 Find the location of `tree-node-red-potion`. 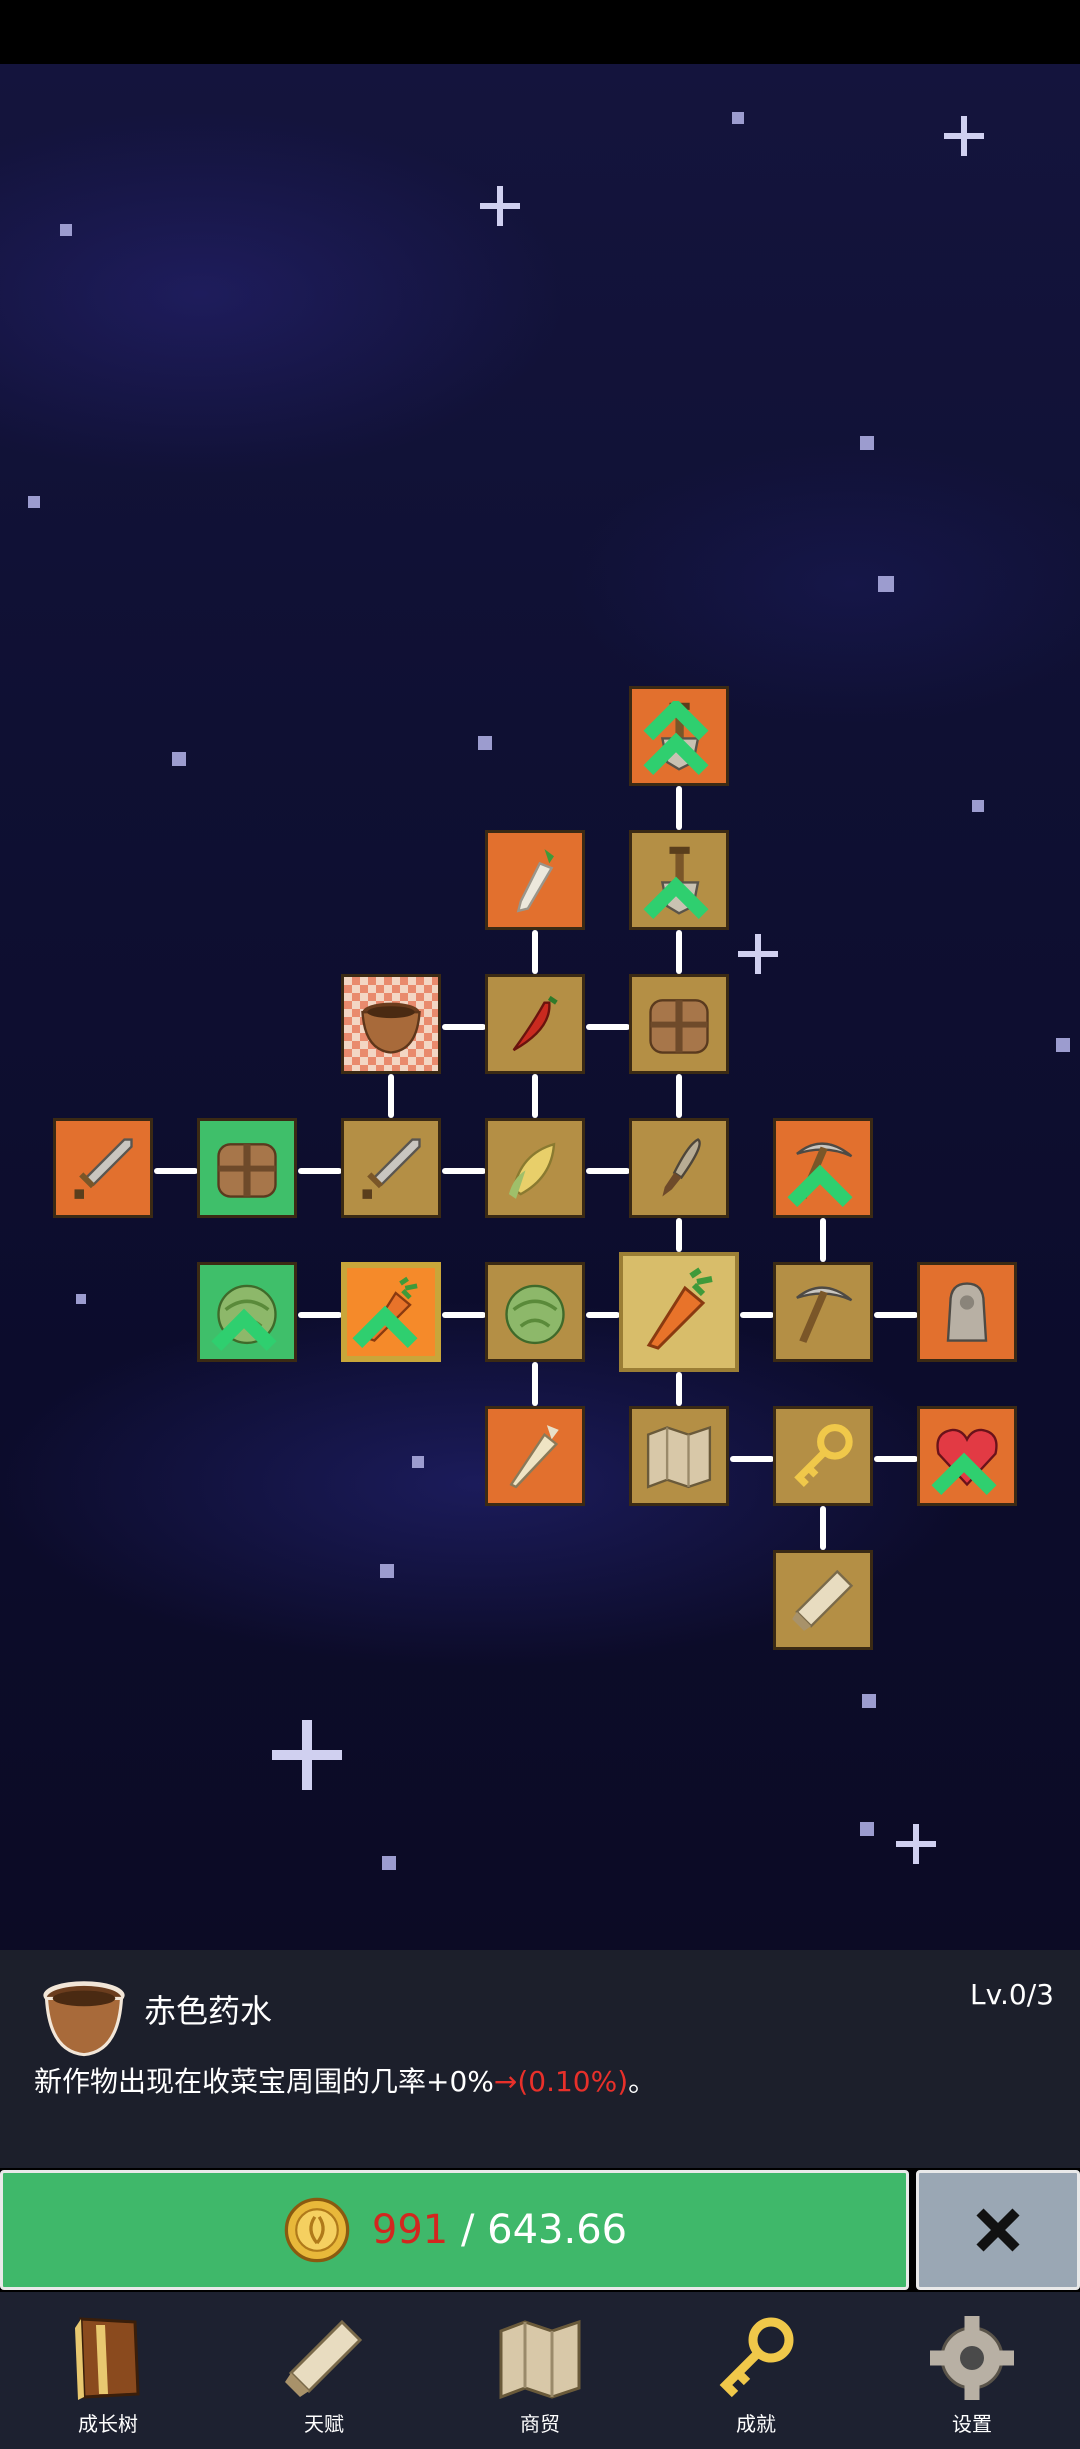

tree-node-red-potion is located at coordinates (391, 1024).